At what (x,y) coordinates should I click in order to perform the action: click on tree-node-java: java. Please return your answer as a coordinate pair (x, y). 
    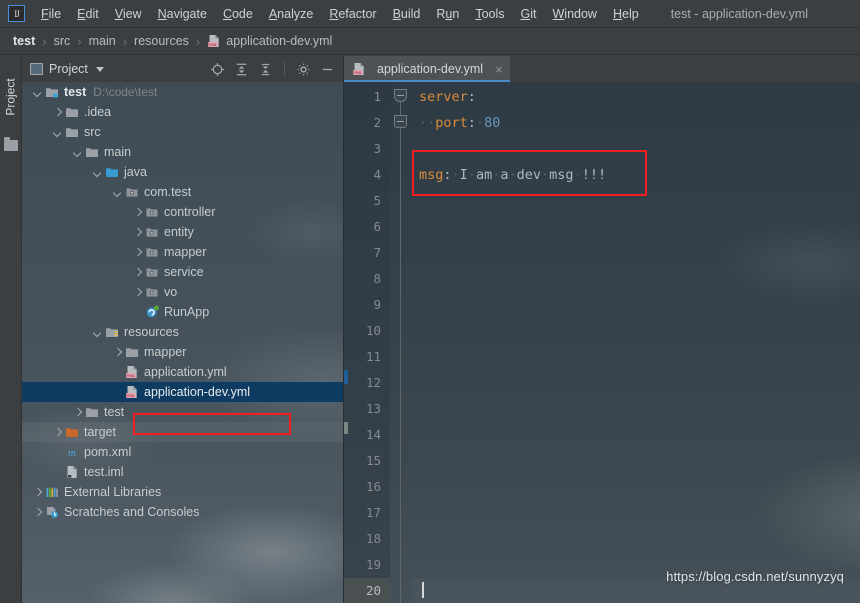
    Looking at the image, I should click on (182, 172).